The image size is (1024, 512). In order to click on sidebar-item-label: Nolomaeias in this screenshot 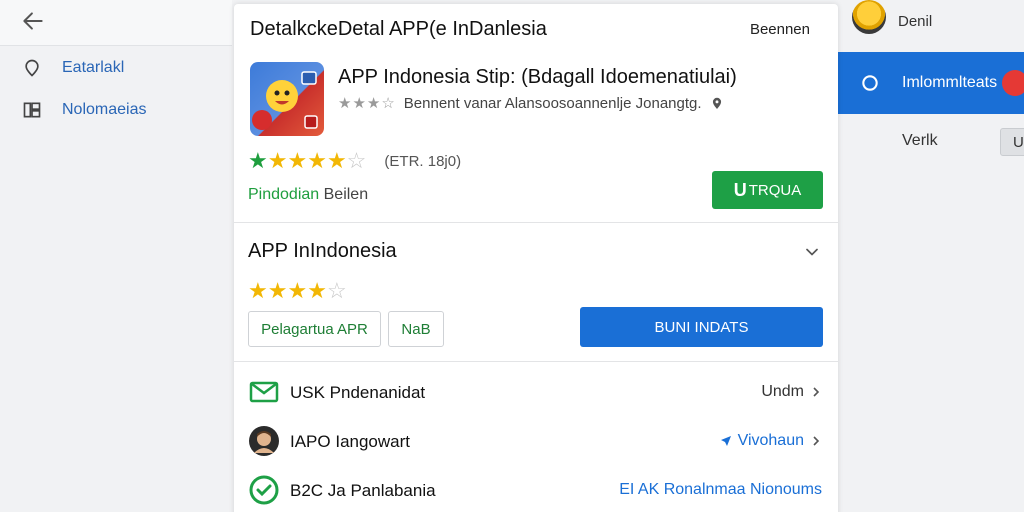, I will do `click(104, 109)`.